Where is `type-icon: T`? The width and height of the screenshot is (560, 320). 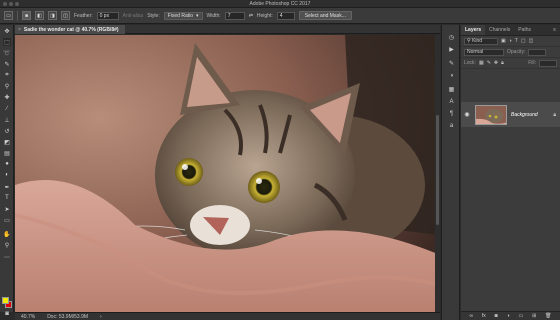
type-icon: T is located at coordinates (7, 198).